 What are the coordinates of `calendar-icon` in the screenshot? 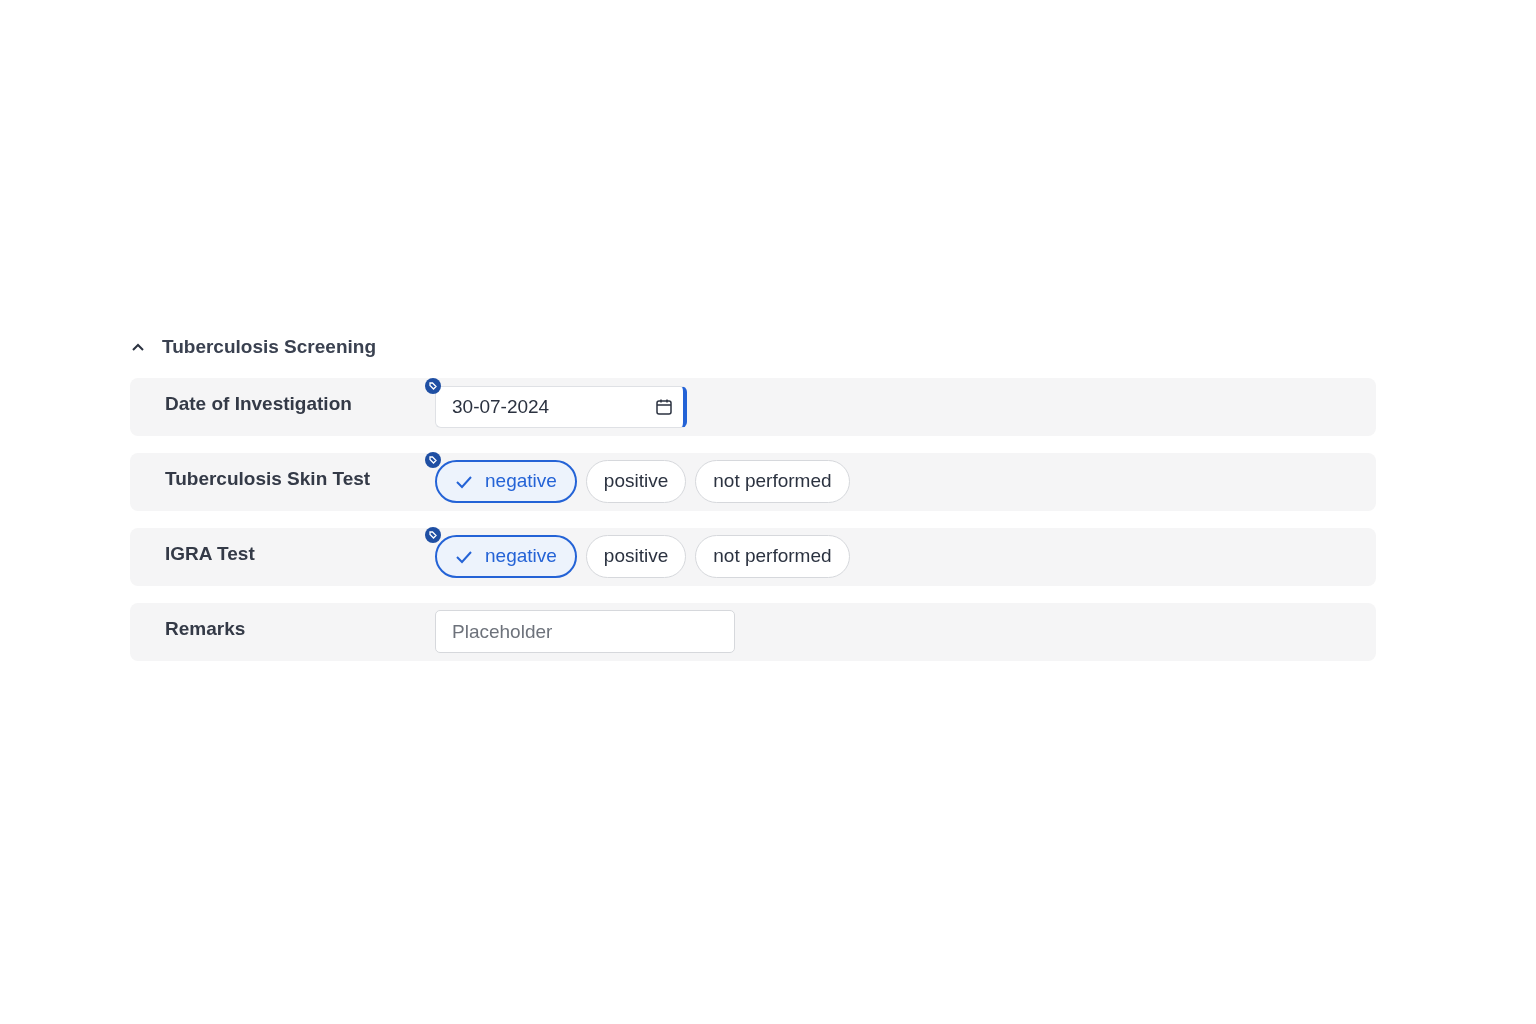 It's located at (664, 406).